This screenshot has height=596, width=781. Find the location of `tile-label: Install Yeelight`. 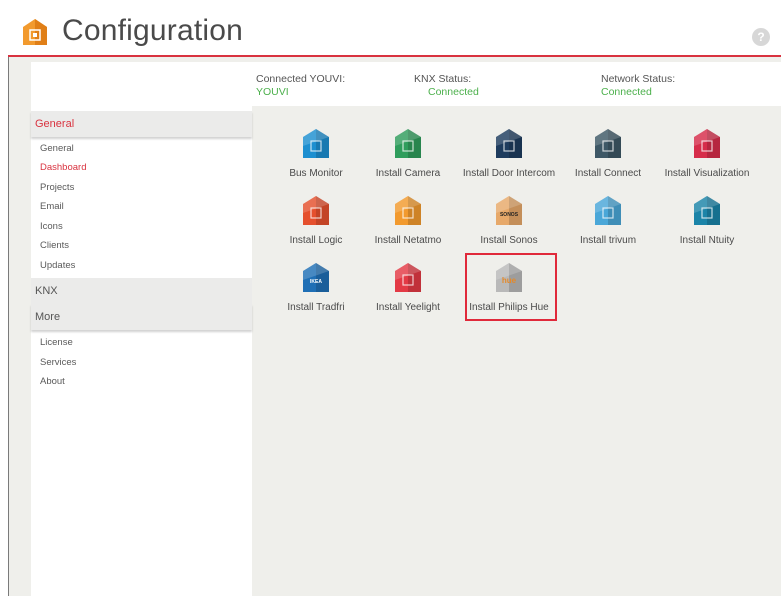

tile-label: Install Yeelight is located at coordinates (408, 307).